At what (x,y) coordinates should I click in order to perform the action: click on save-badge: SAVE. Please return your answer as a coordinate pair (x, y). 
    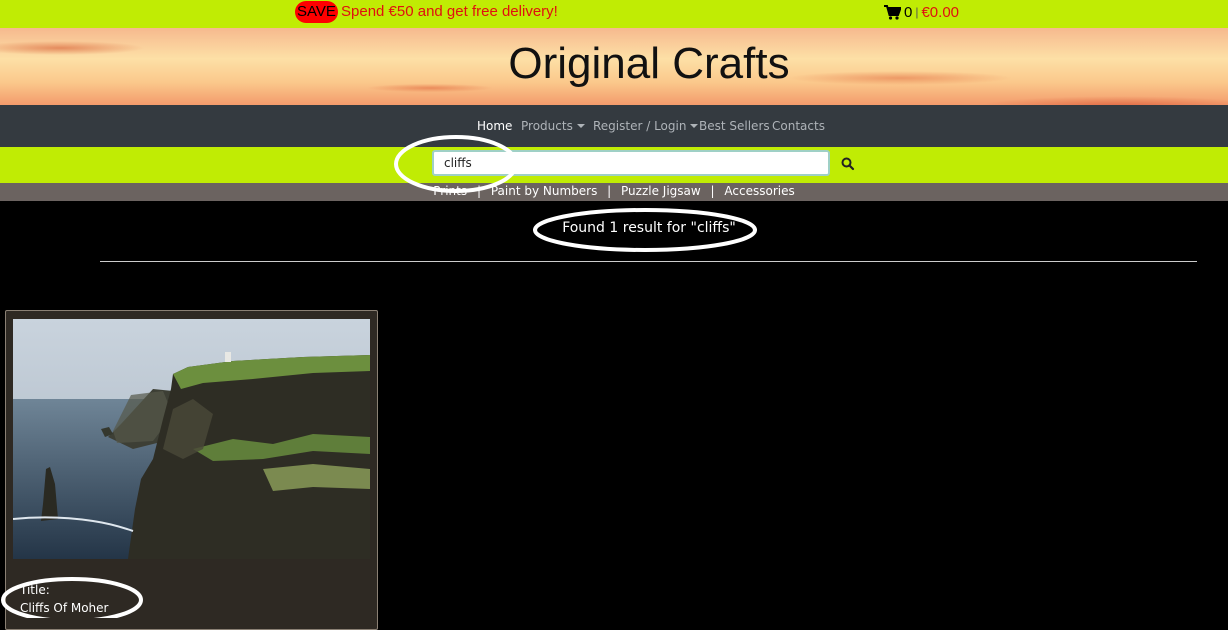
    Looking at the image, I should click on (316, 12).